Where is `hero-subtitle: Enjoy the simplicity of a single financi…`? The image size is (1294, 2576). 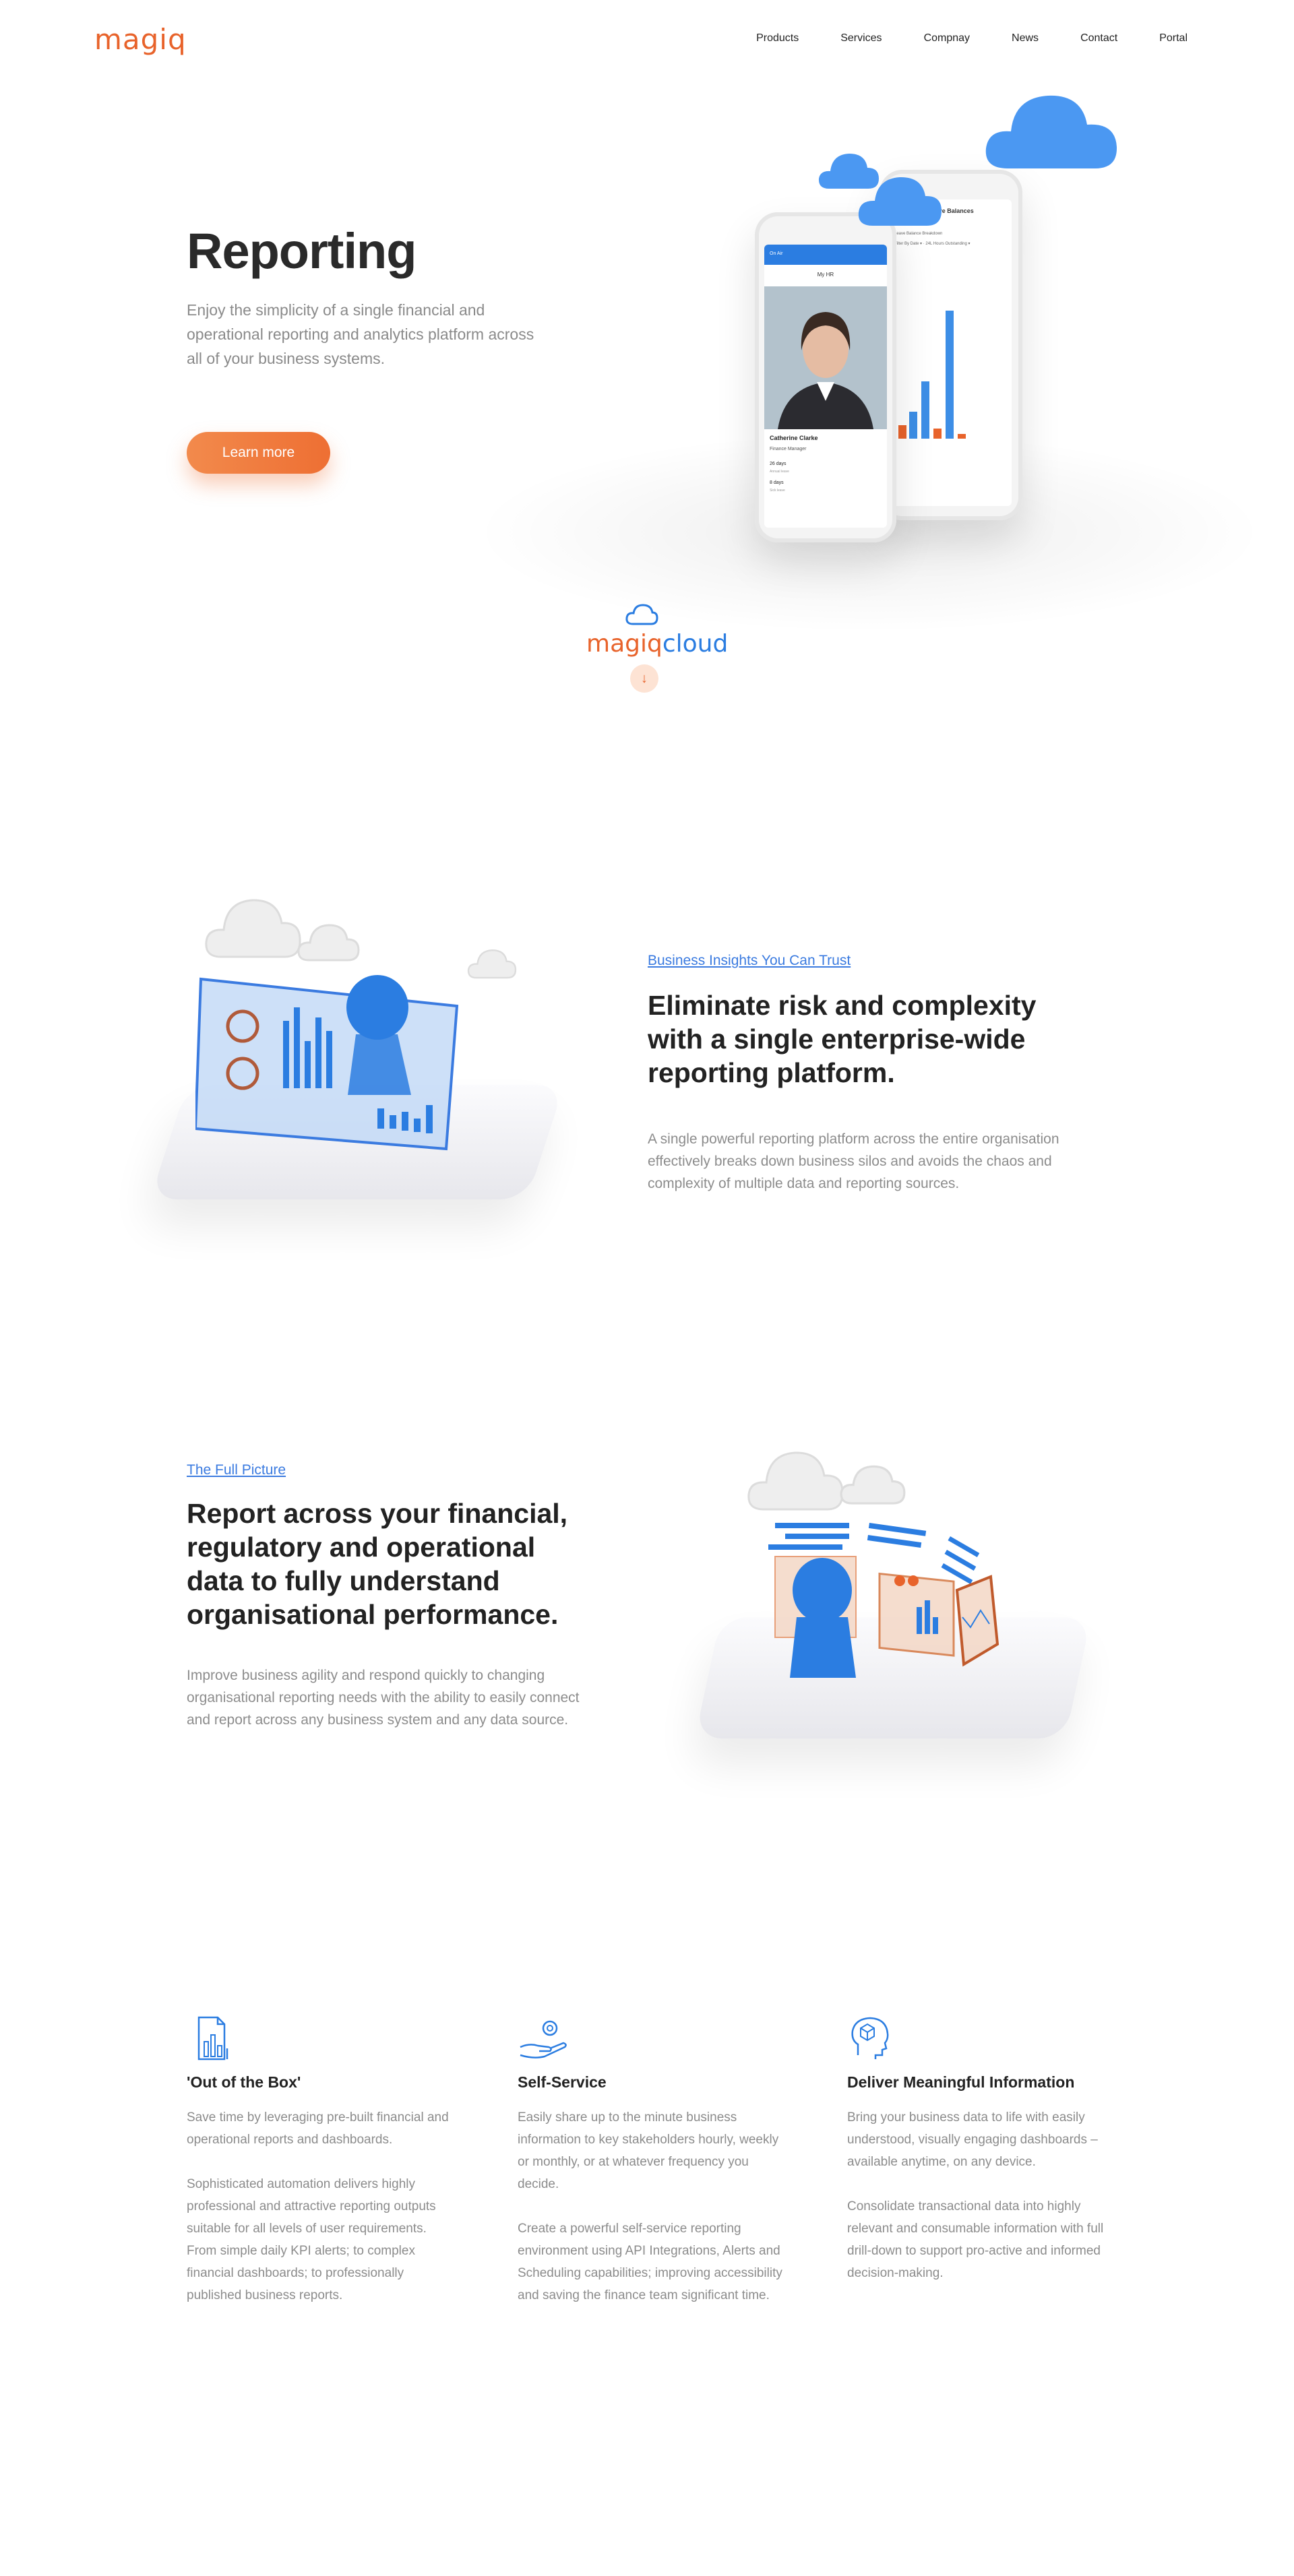
hero-subtitle: Enjoy the simplicity of a single financi… is located at coordinates (360, 334).